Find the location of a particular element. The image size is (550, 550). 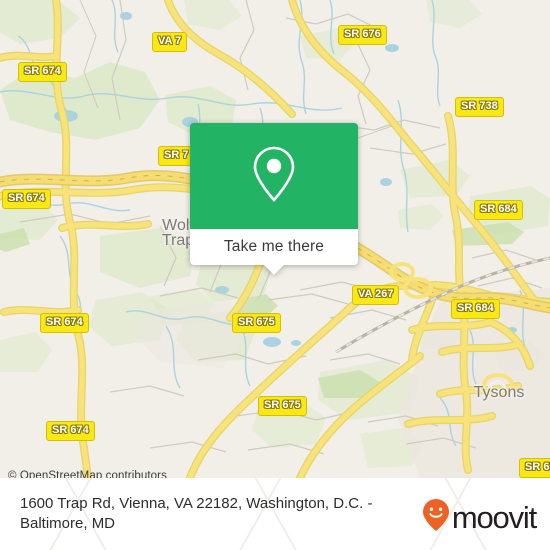

road-shield: VA 7 is located at coordinates (170, 42).